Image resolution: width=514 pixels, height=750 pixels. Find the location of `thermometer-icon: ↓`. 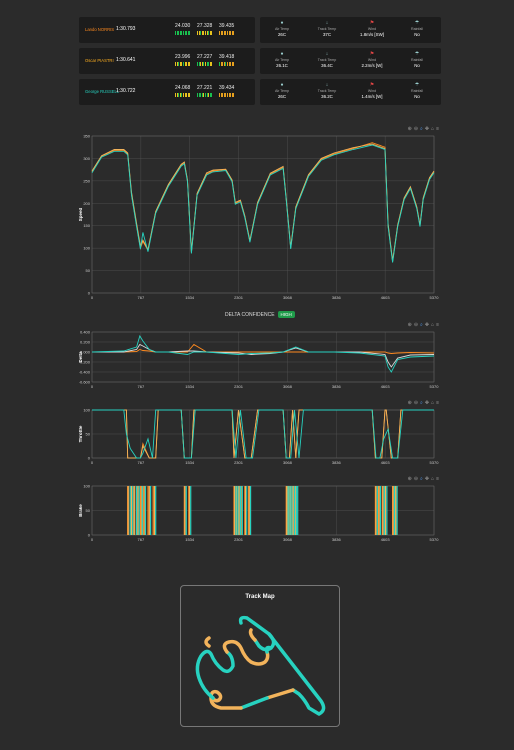

thermometer-icon: ↓ is located at coordinates (327, 85).